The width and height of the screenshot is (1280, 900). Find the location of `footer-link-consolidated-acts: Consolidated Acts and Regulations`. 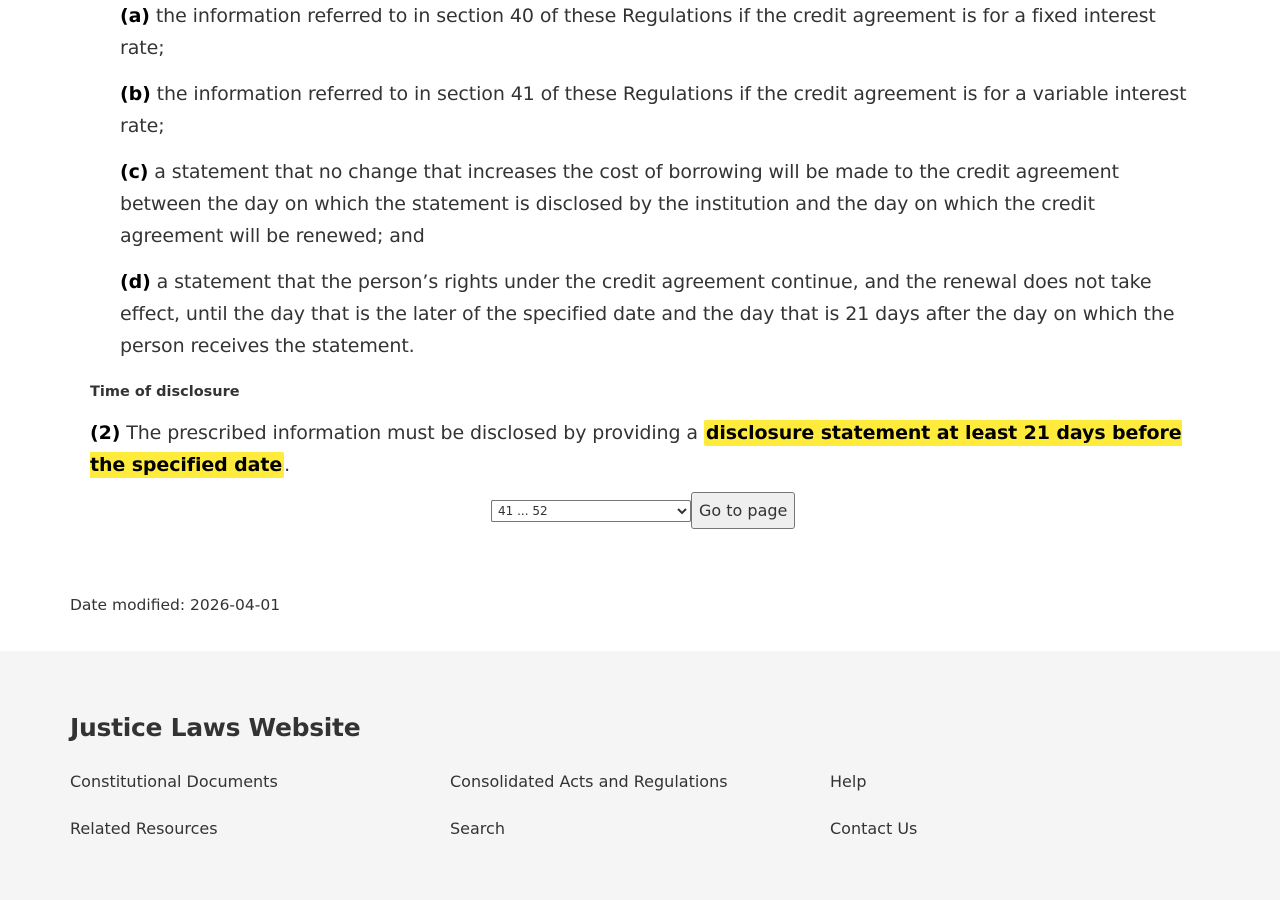

footer-link-consolidated-acts: Consolidated Acts and Regulations is located at coordinates (589, 782).